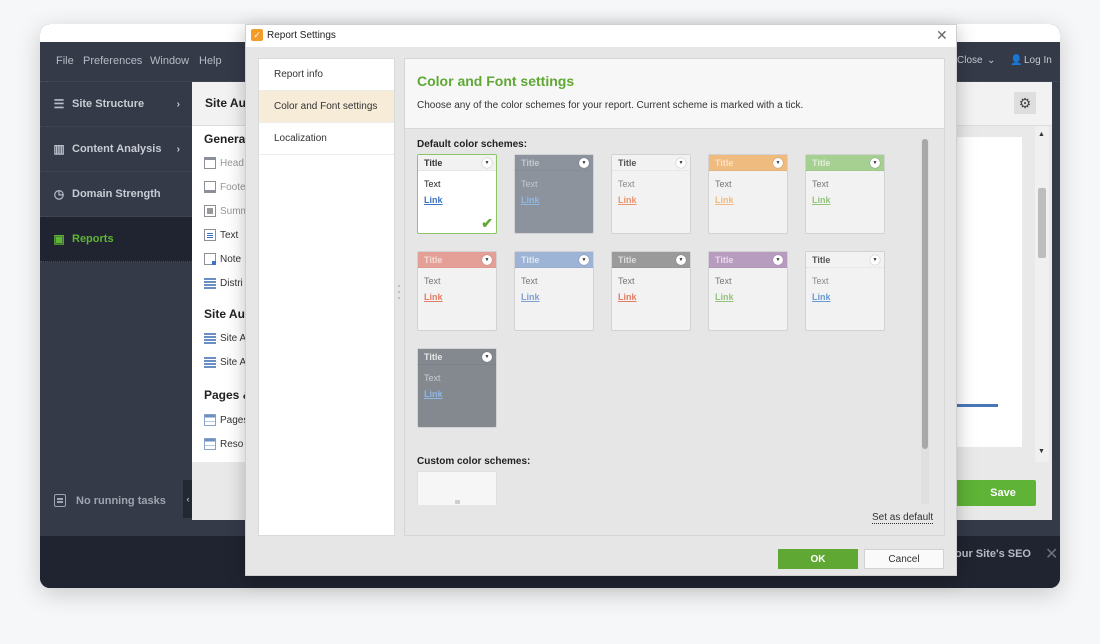 This screenshot has height=644, width=1100. Describe the element at coordinates (970, 60) in the screenshot. I see `close-project-button: Close` at that location.